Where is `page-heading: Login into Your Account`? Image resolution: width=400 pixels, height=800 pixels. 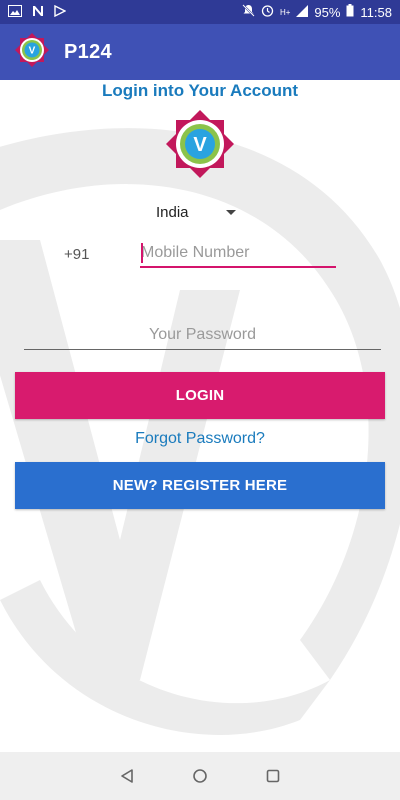
page-heading: Login into Your Account is located at coordinates (200, 90).